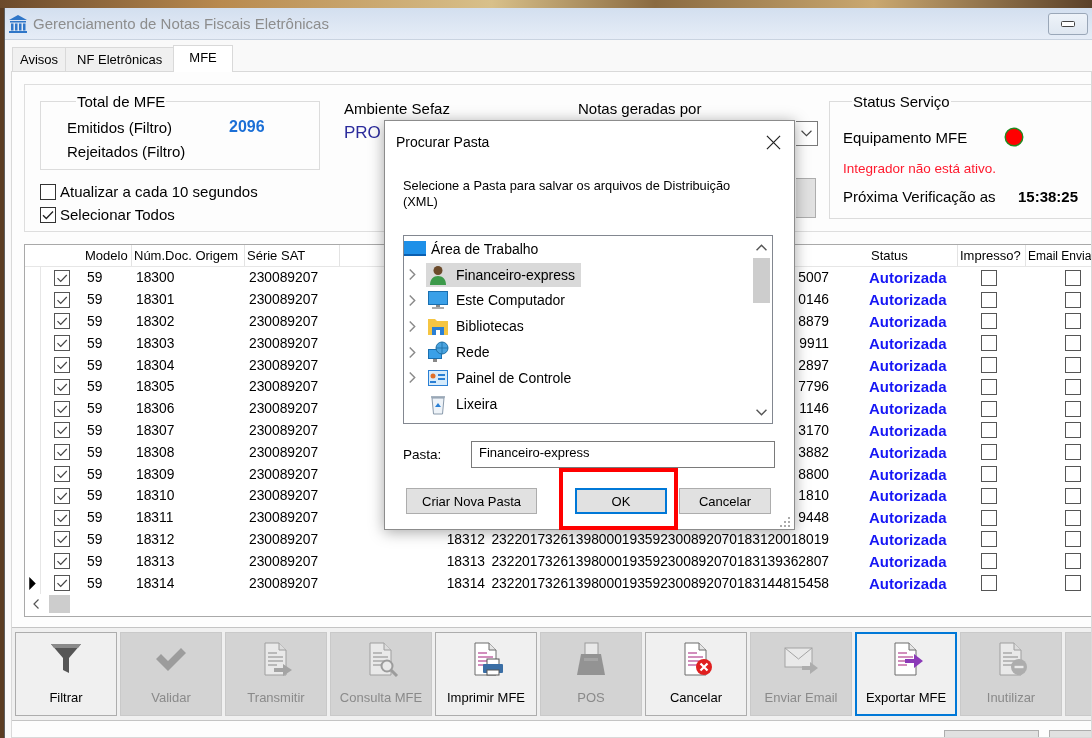 This screenshot has height=738, width=1092. Describe the element at coordinates (39, 59) in the screenshot. I see `tab: Avisos` at that location.